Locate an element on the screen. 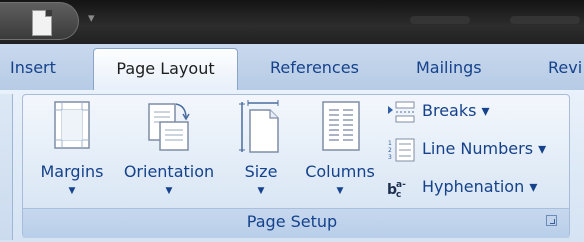 This screenshot has height=242, width=584. tab-page-layout-label: Page Layout is located at coordinates (165, 68).